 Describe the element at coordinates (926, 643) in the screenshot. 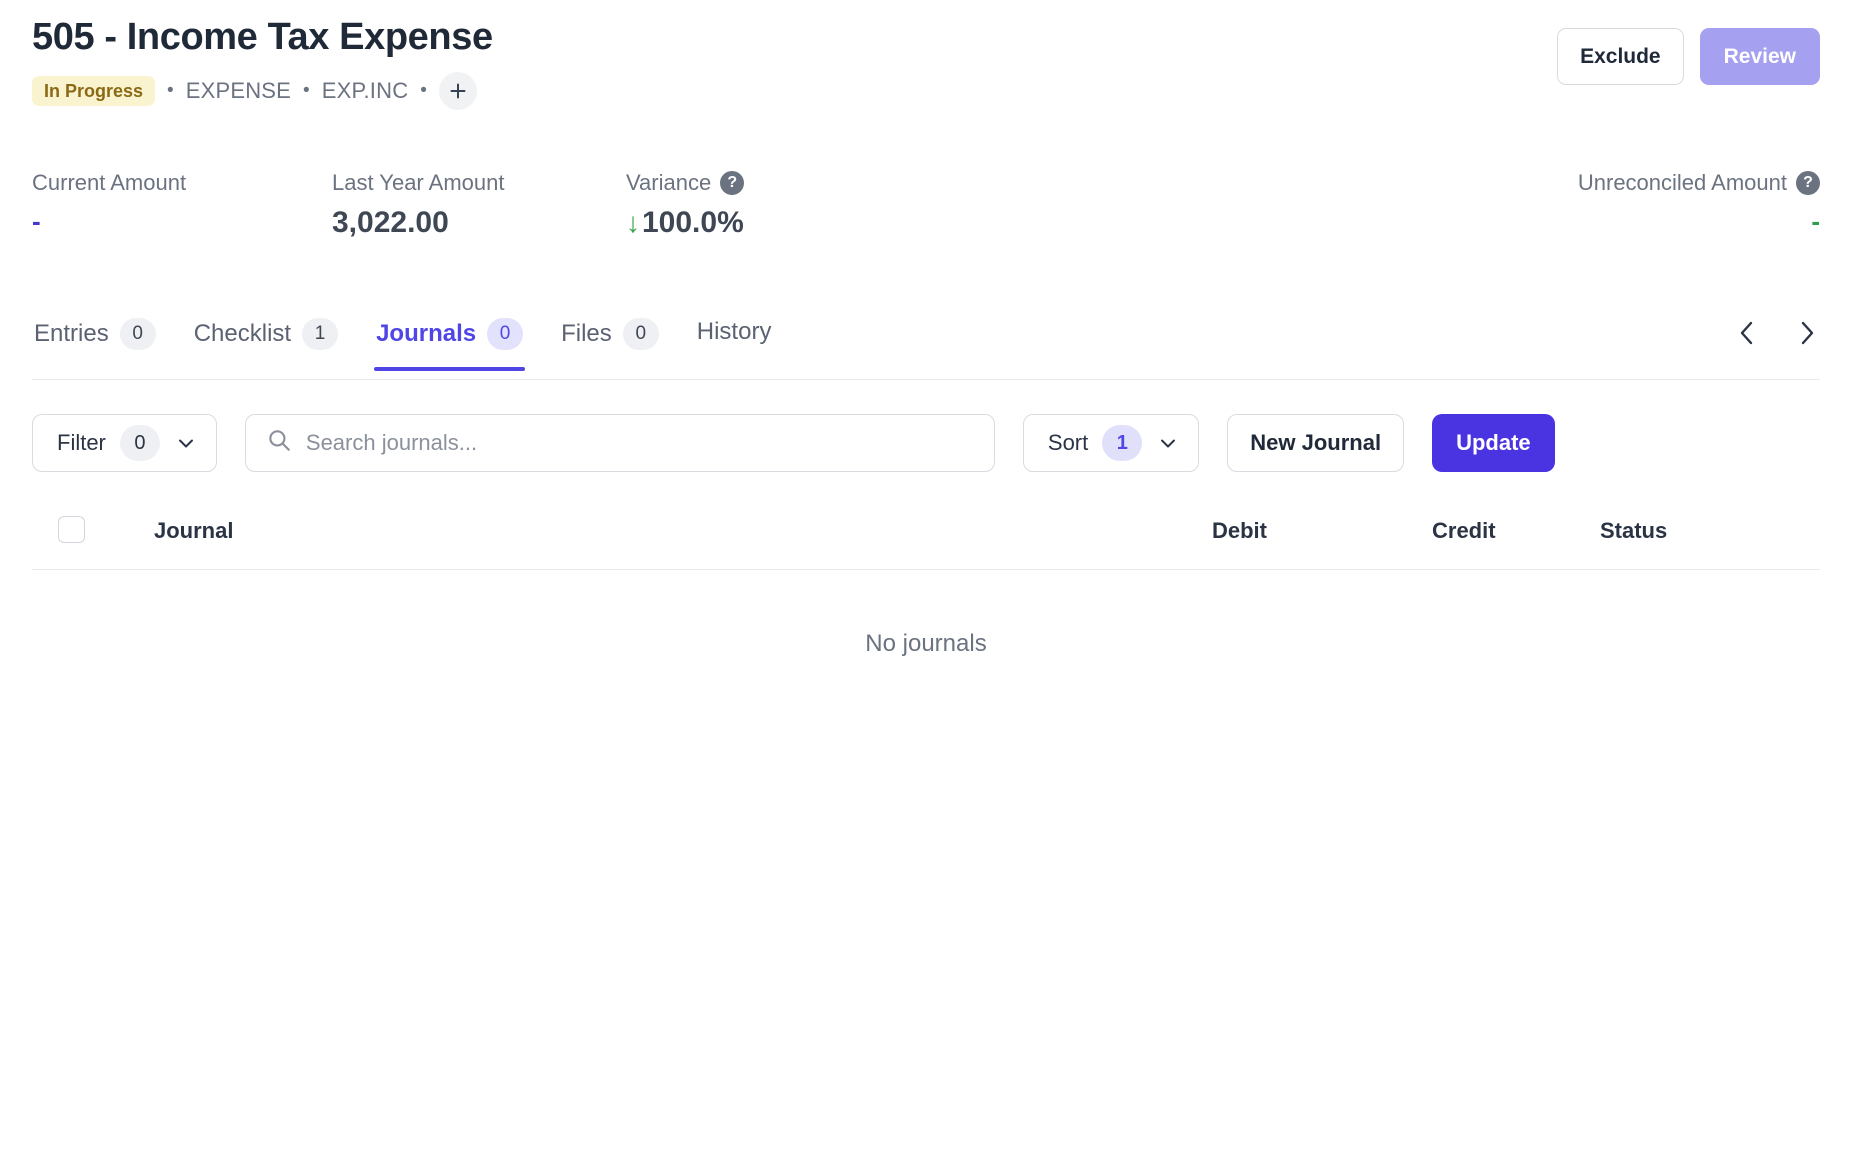

I see `empty-state-message: No journals` at that location.